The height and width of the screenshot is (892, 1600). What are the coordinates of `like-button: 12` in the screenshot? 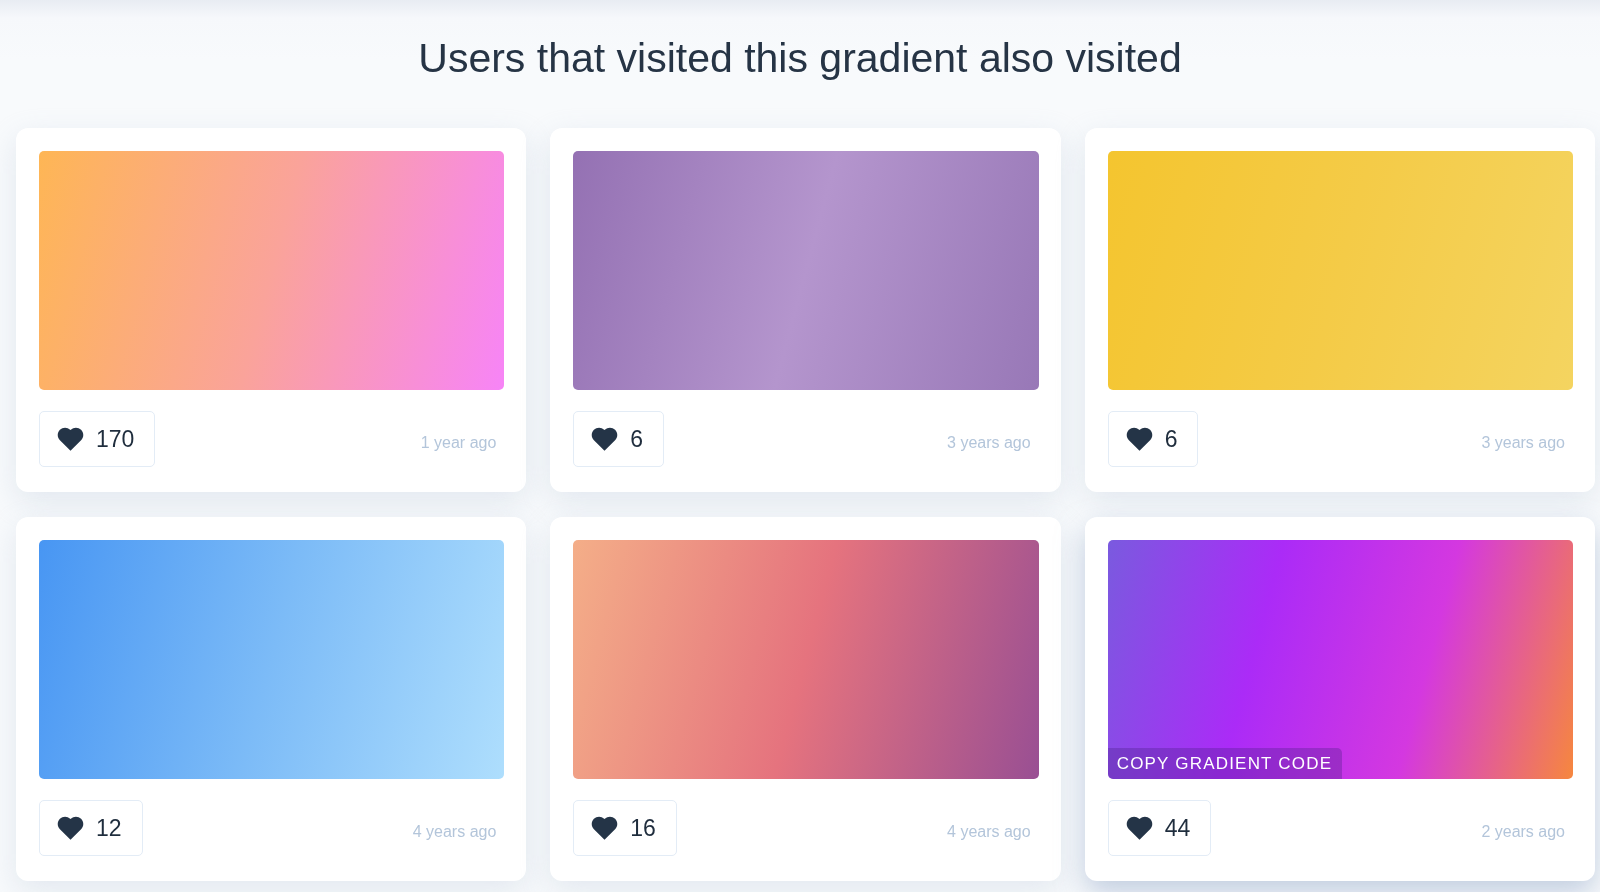 It's located at (91, 828).